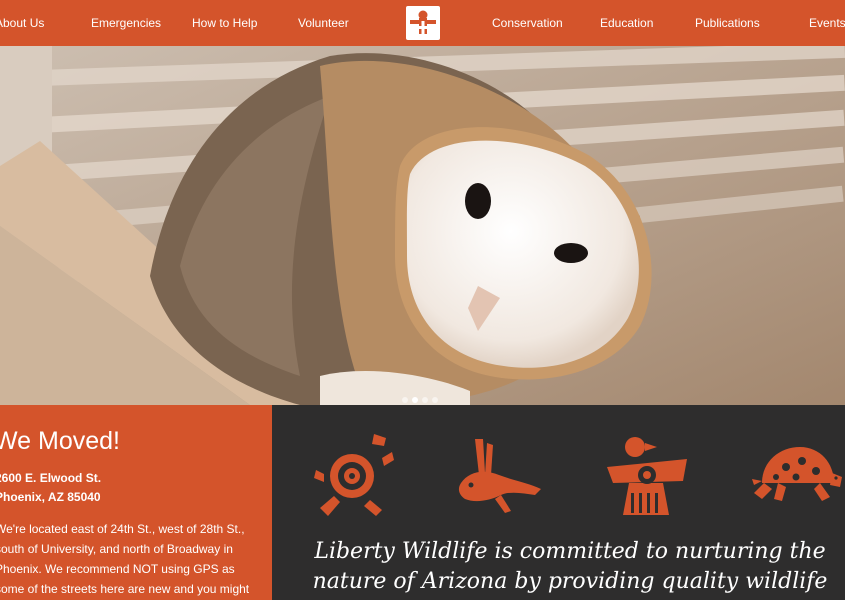 The height and width of the screenshot is (600, 845). I want to click on nav-publications: Publications, so click(727, 23).